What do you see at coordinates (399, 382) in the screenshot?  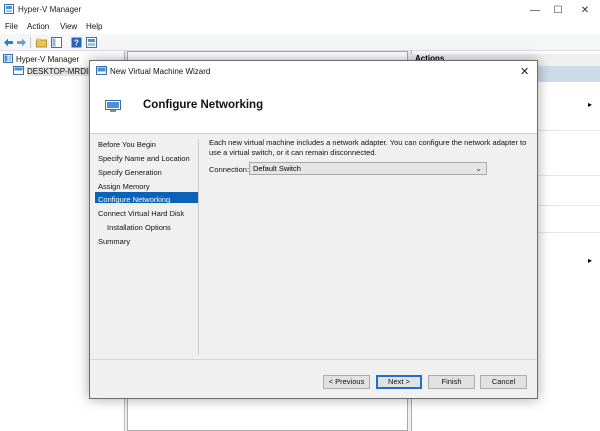 I see `next-button: Next >` at bounding box center [399, 382].